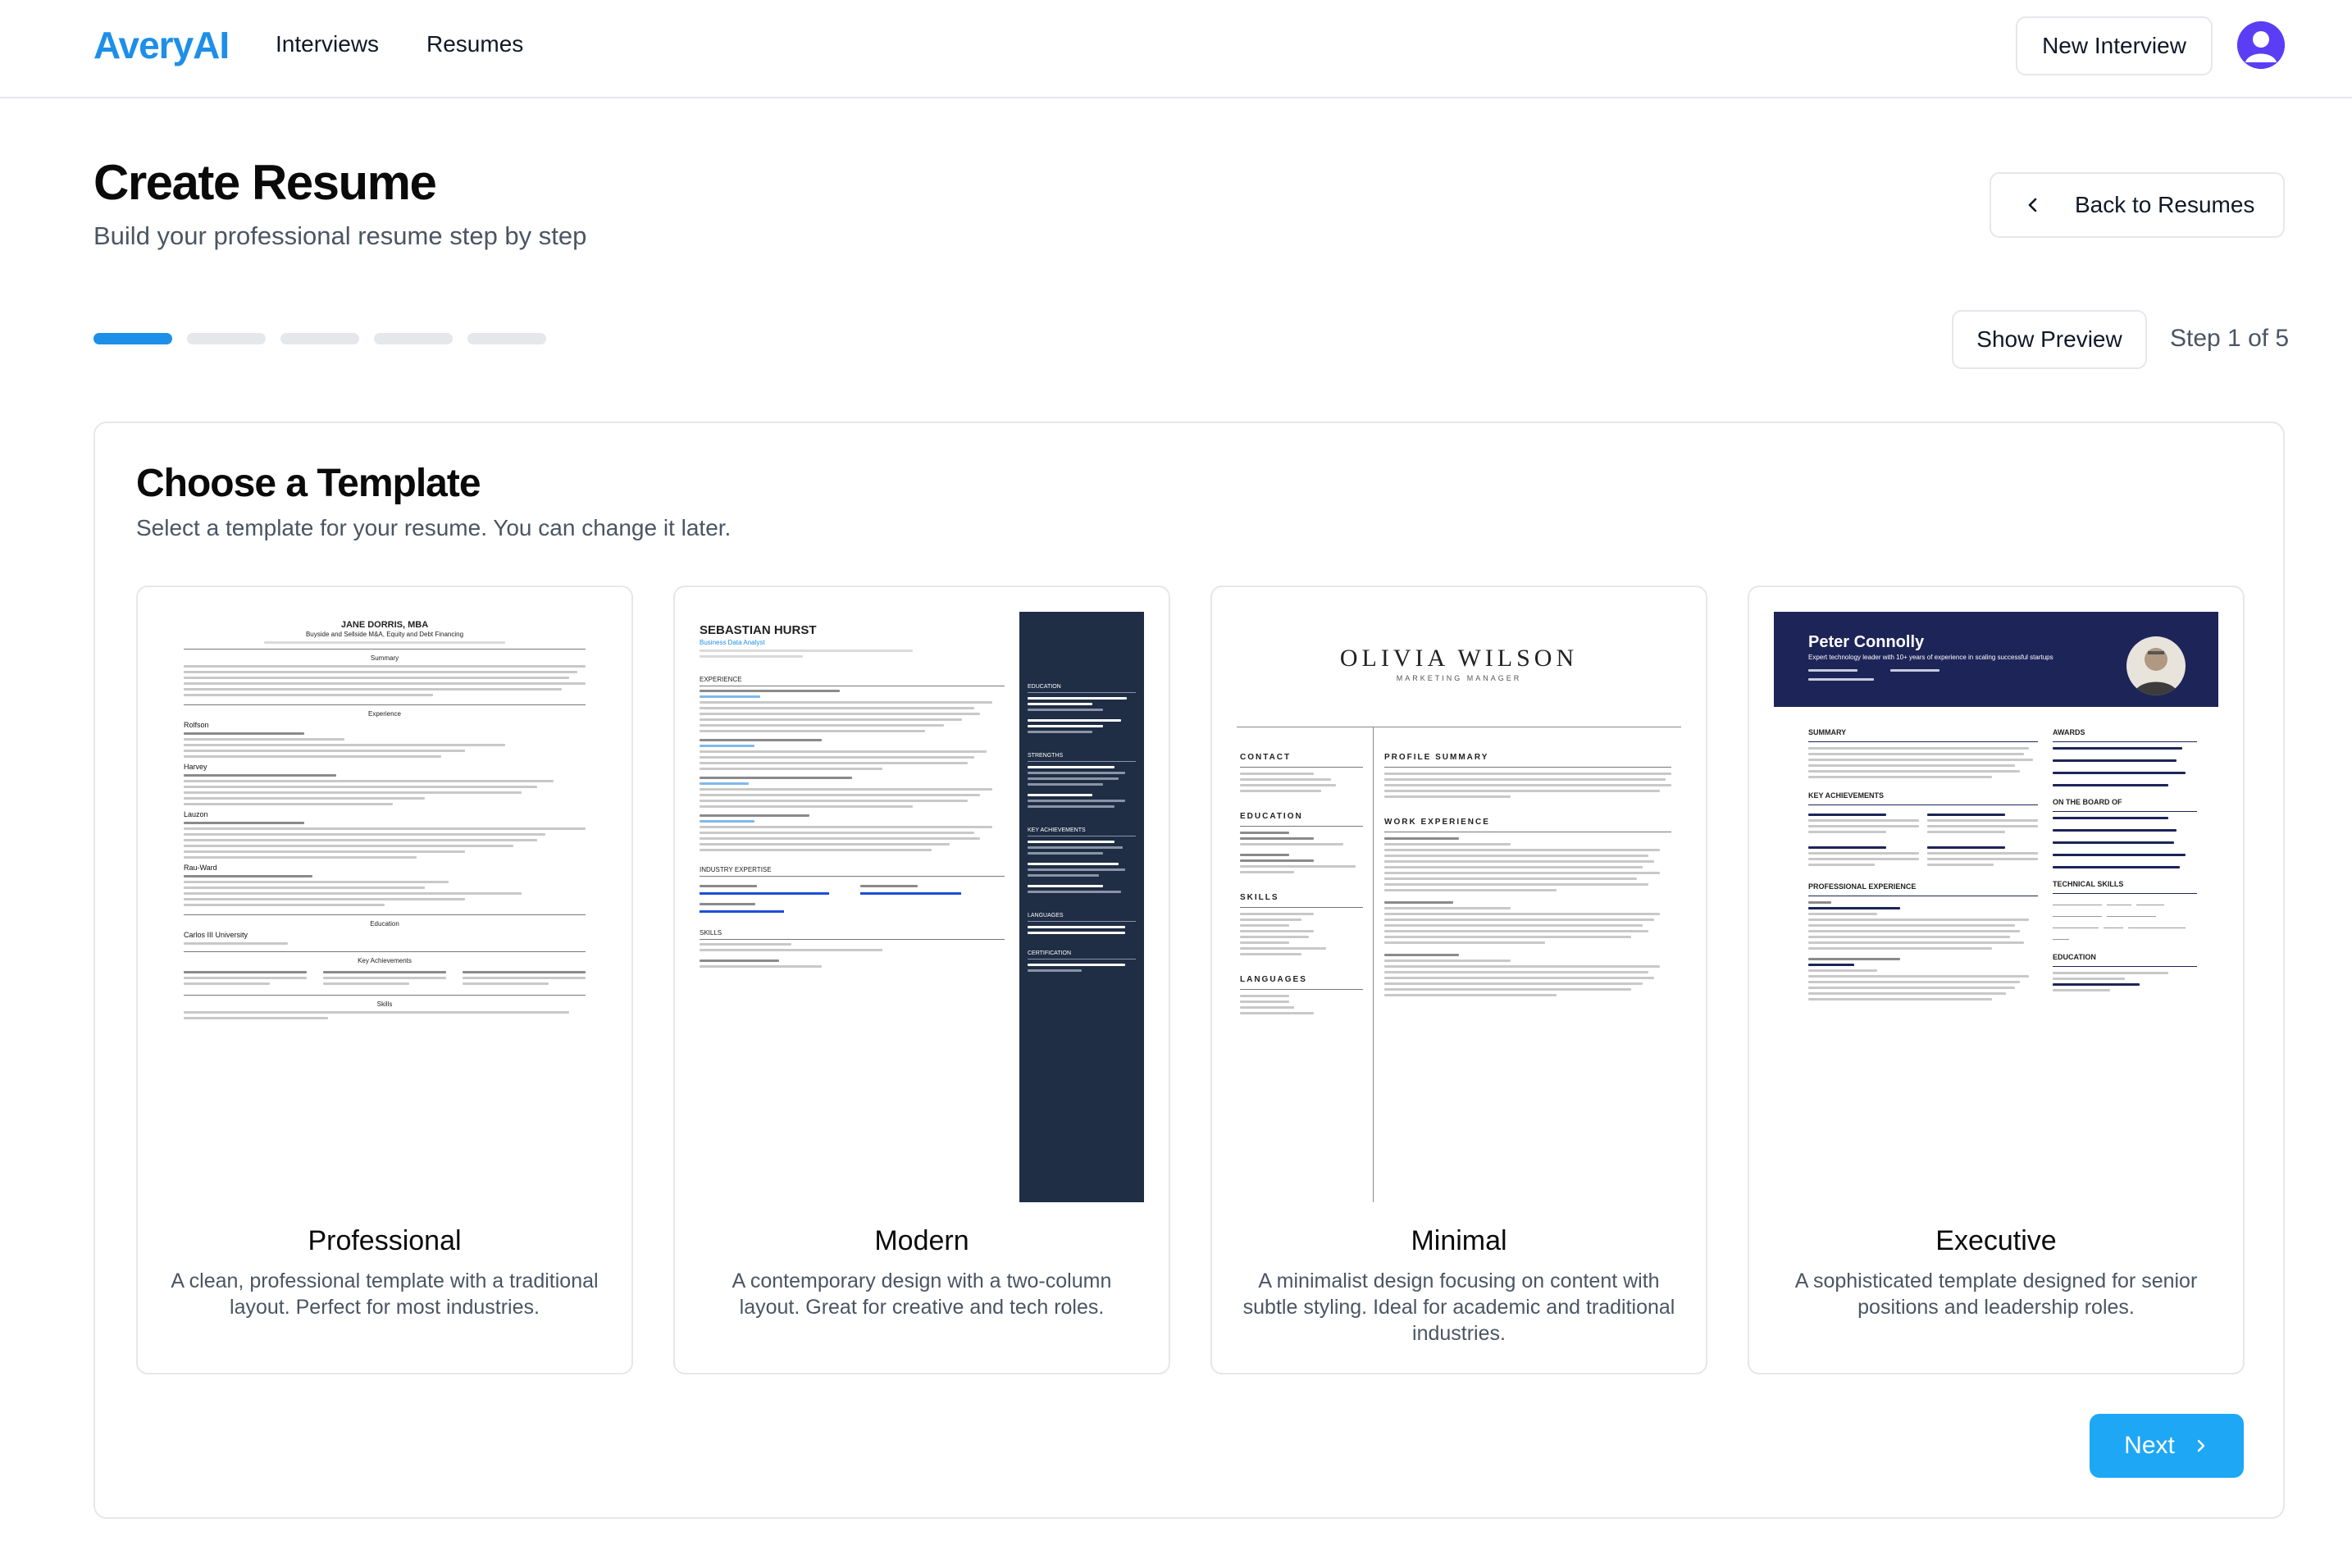  I want to click on preview-section: CONTACT, so click(1266, 758).